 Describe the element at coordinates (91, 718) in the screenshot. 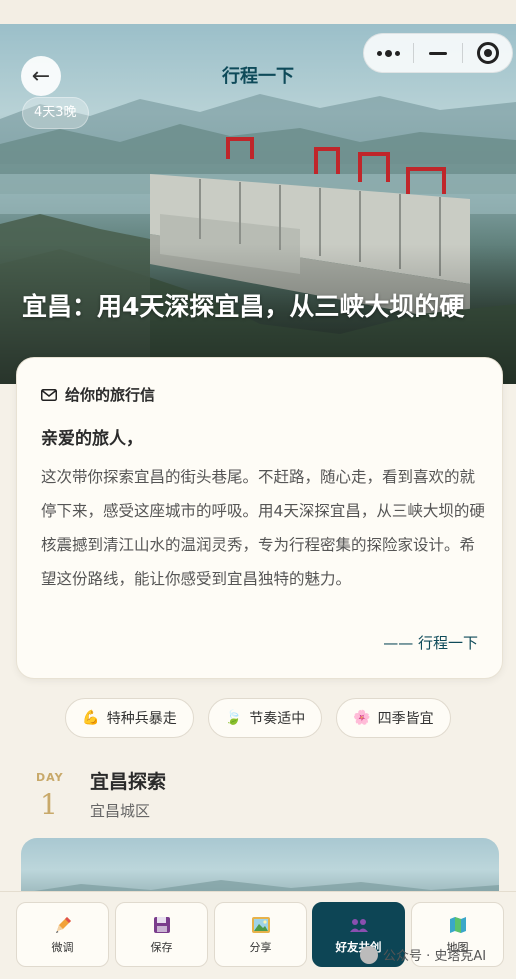

I see `flexed-arm-icon: 💪` at that location.